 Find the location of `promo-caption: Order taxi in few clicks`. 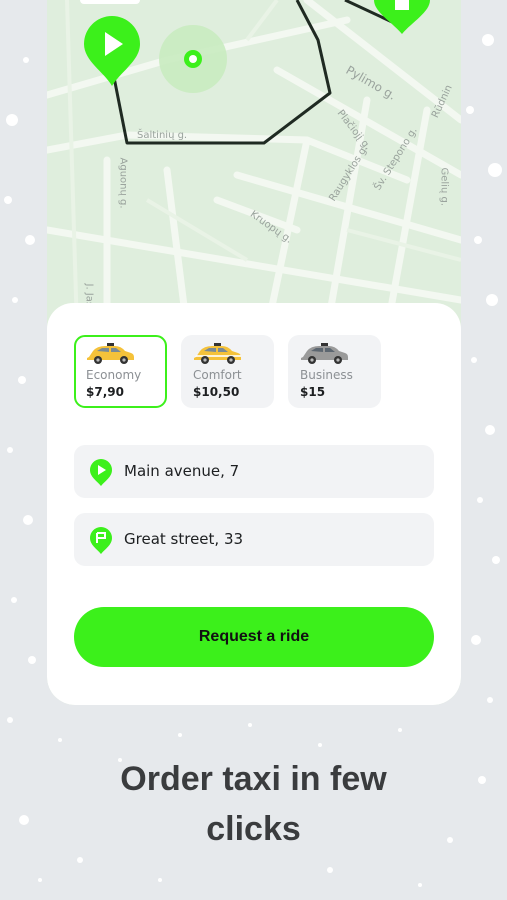

promo-caption: Order taxi in few clicks is located at coordinates (253, 804).